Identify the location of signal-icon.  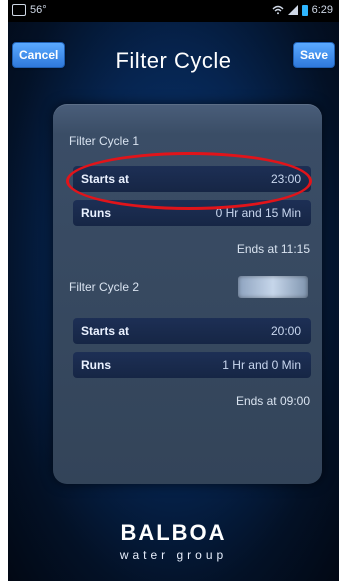
(292, 10).